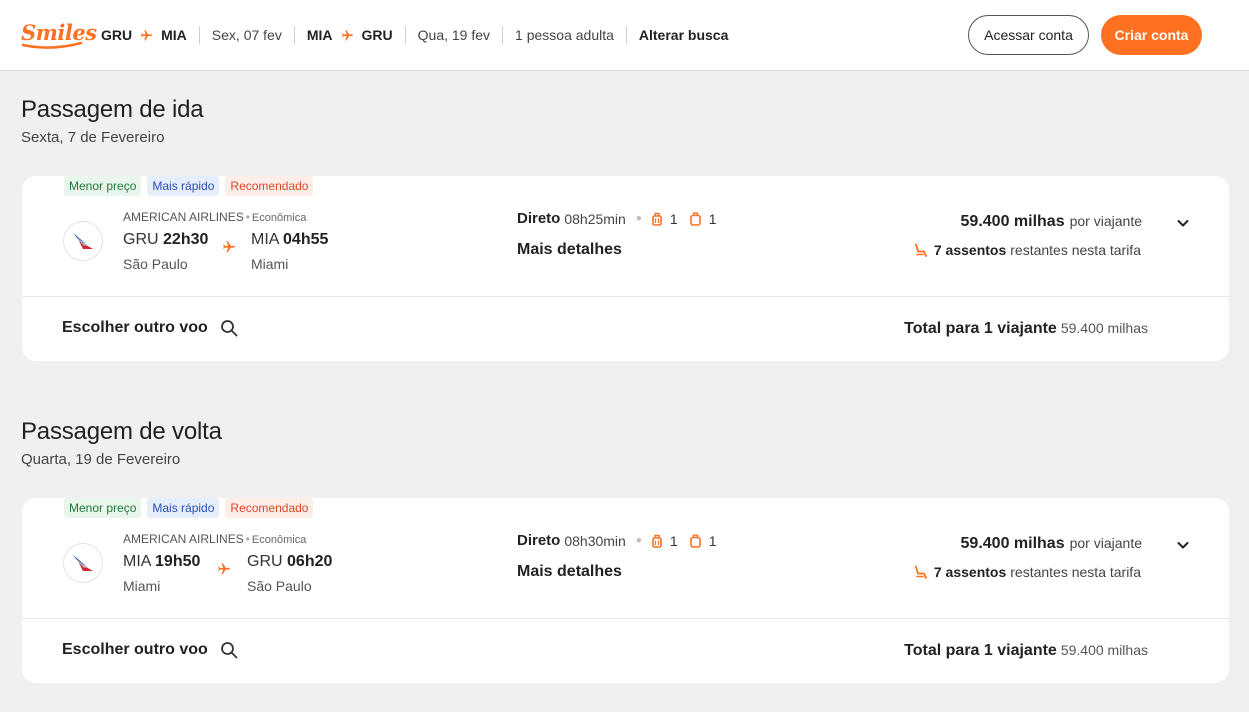  What do you see at coordinates (183, 539) in the screenshot?
I see `airline-name: AMERICAN AIRLINES` at bounding box center [183, 539].